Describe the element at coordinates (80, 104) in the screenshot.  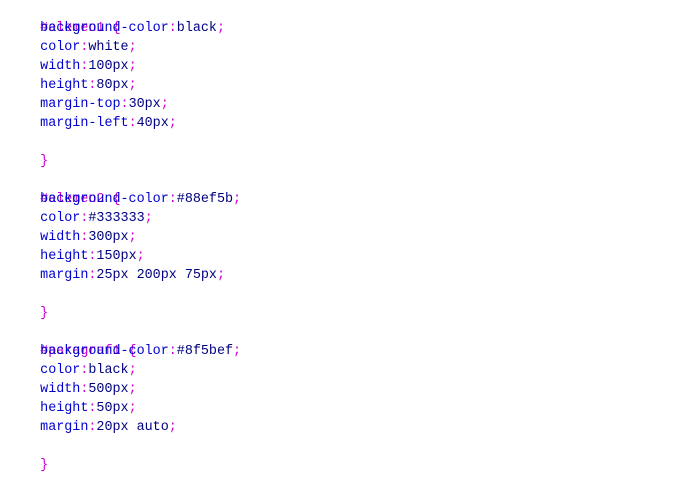
I see `property-name: margin-top` at that location.